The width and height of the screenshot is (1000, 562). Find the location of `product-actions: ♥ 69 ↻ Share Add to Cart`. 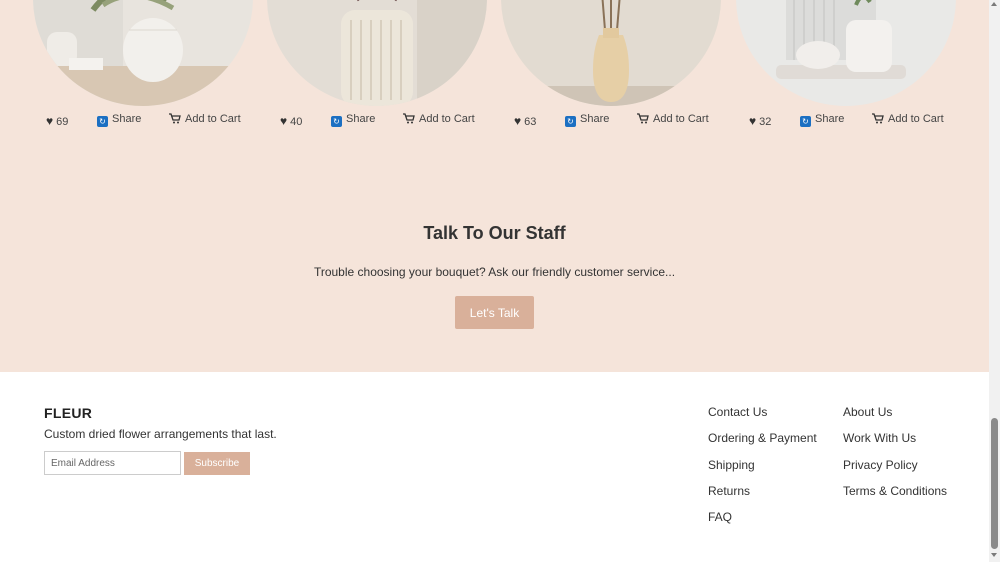

product-actions: ♥ 69 ↻ Share Add to Cart is located at coordinates (153, 122).